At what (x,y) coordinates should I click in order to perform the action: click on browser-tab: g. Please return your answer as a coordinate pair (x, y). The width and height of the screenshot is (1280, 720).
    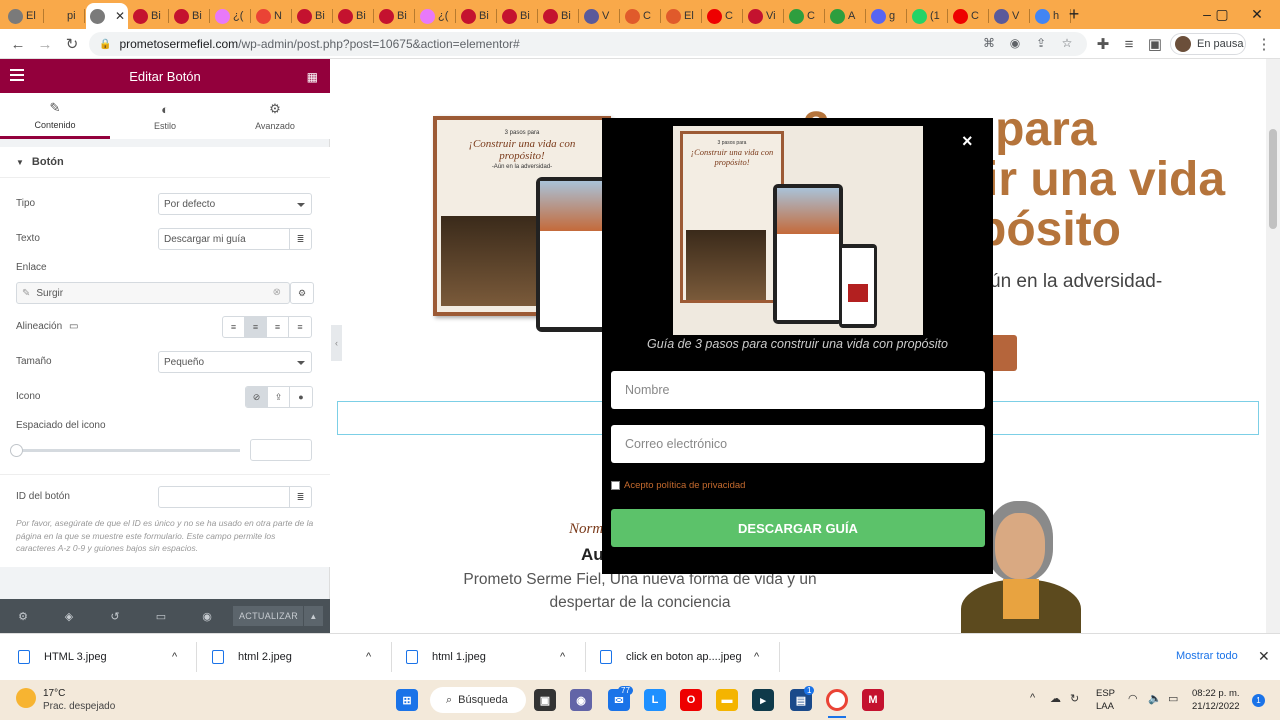
    Looking at the image, I should click on (887, 16).